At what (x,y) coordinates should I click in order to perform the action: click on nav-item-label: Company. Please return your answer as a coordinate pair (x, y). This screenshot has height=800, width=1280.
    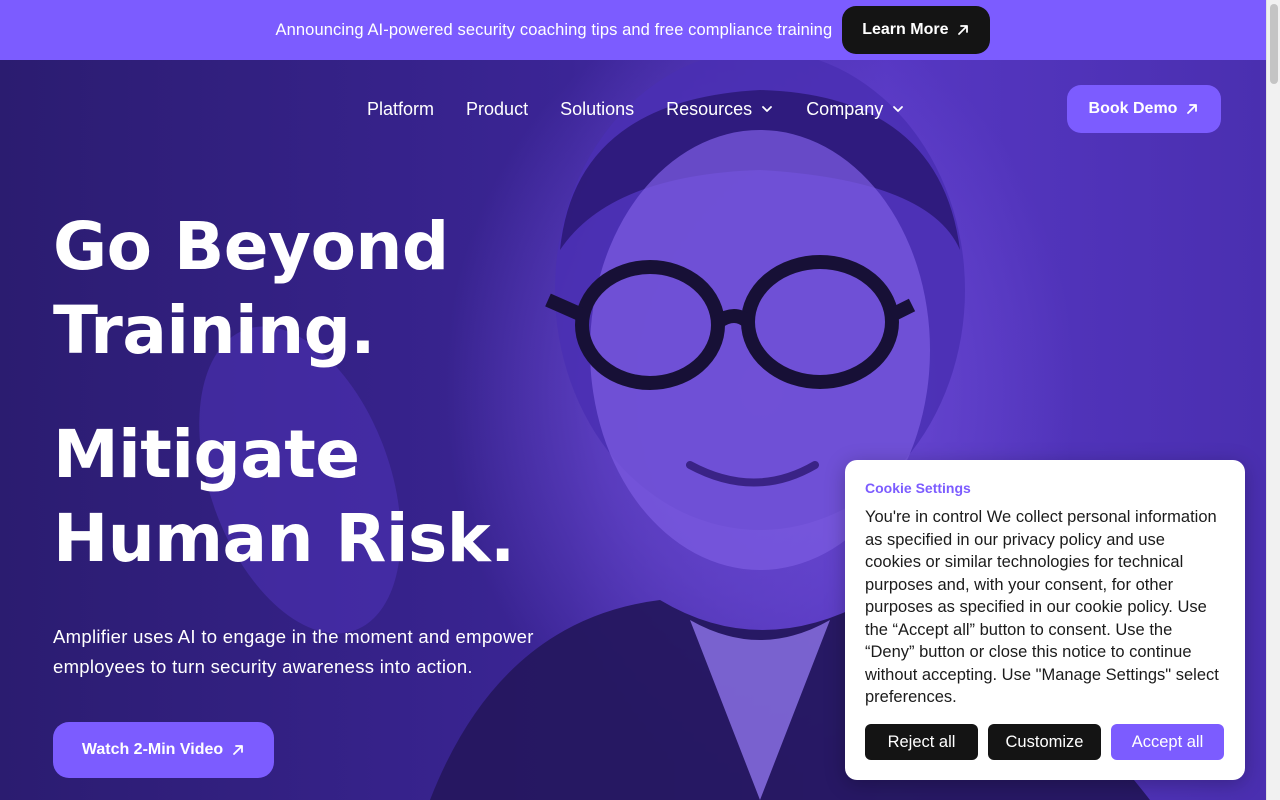
    Looking at the image, I should click on (845, 108).